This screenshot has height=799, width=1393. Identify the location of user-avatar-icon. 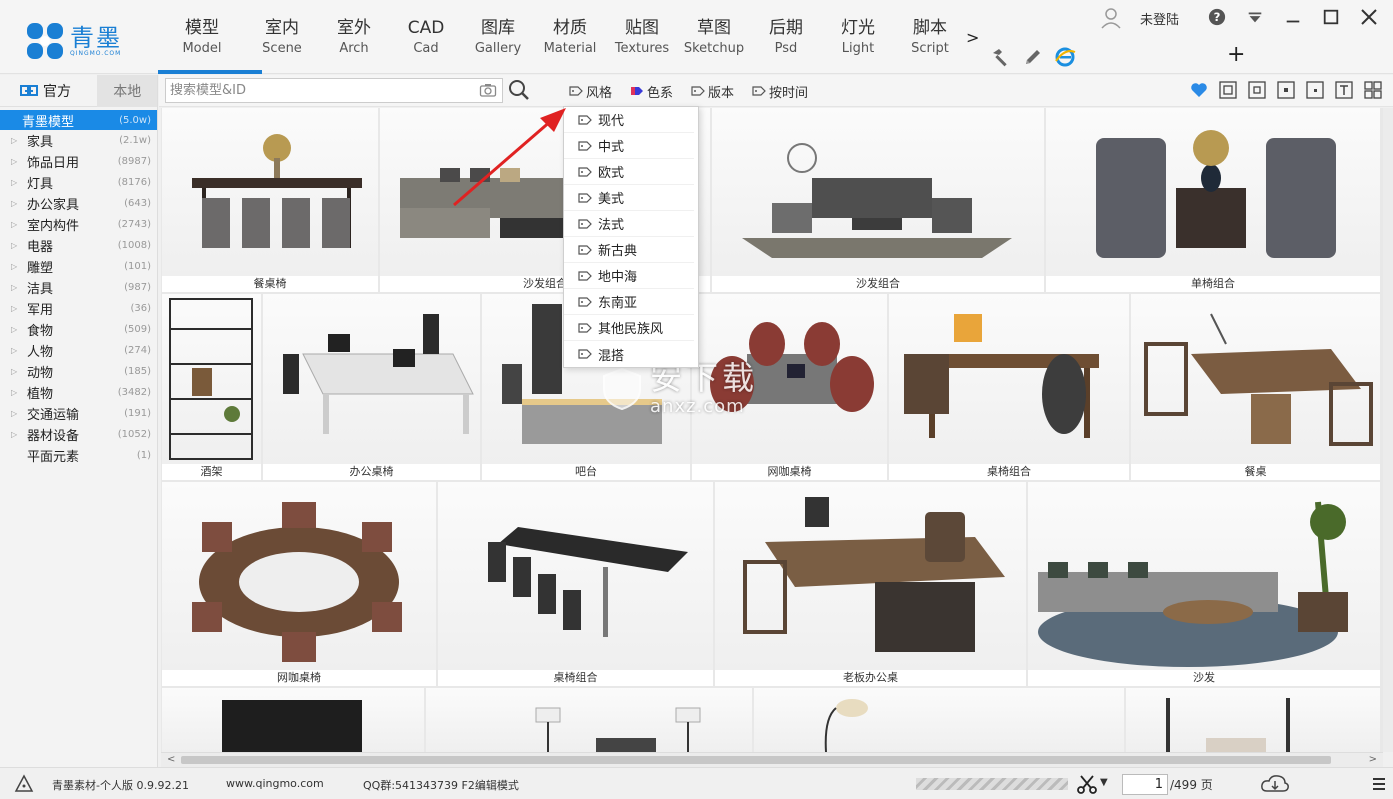
(1111, 18).